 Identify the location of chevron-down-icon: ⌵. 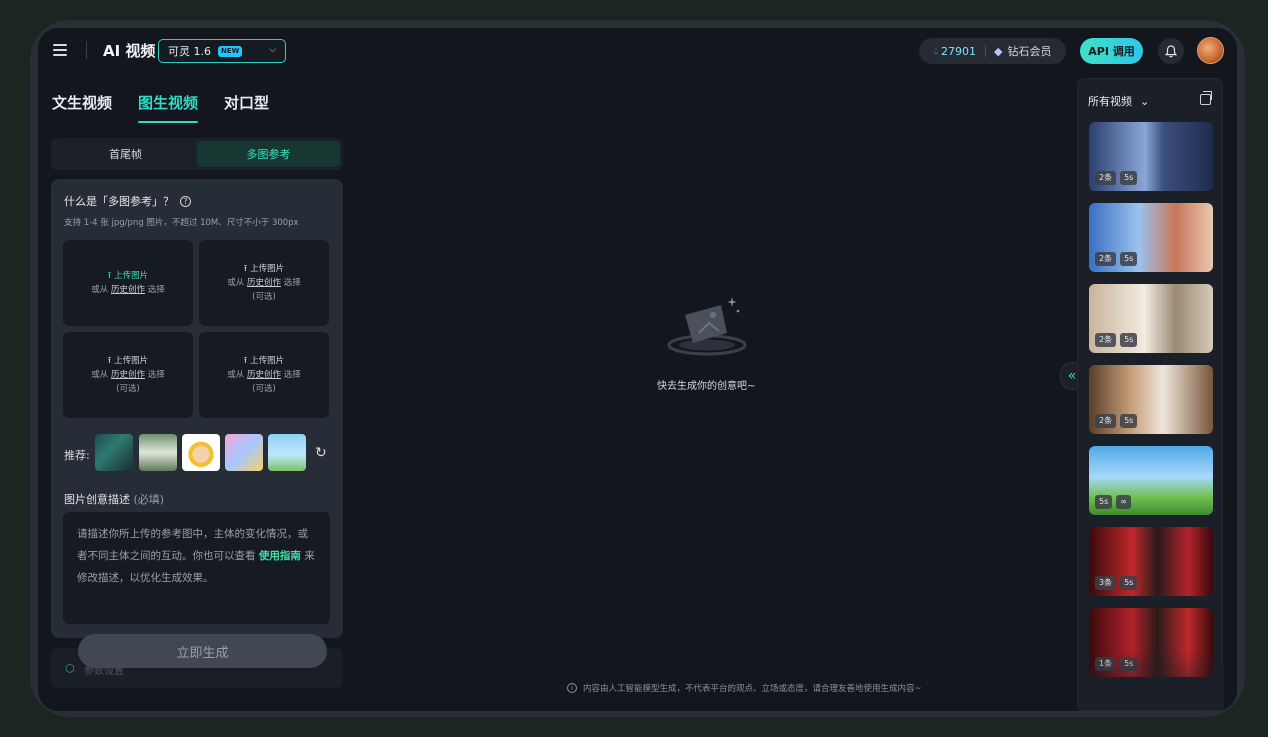
(272, 50).